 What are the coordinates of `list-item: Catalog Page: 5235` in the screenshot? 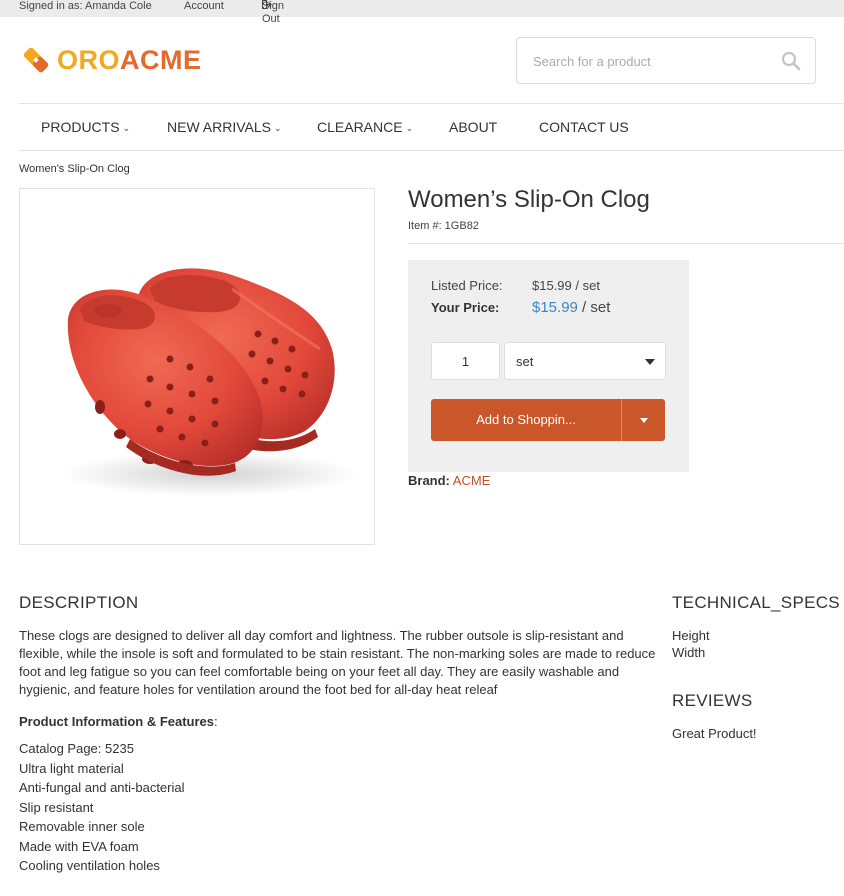 It's located at (76, 748).